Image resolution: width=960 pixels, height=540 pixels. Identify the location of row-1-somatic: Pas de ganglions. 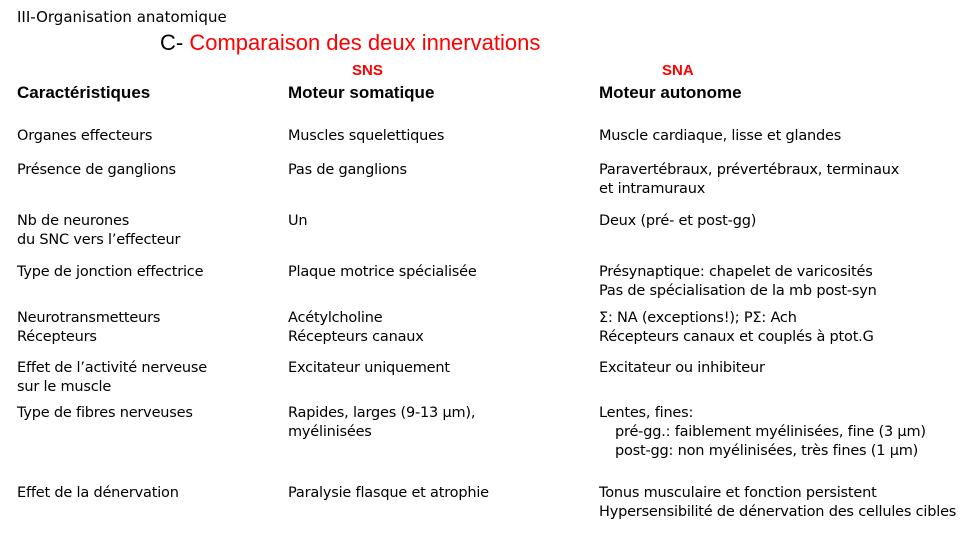
(347, 170).